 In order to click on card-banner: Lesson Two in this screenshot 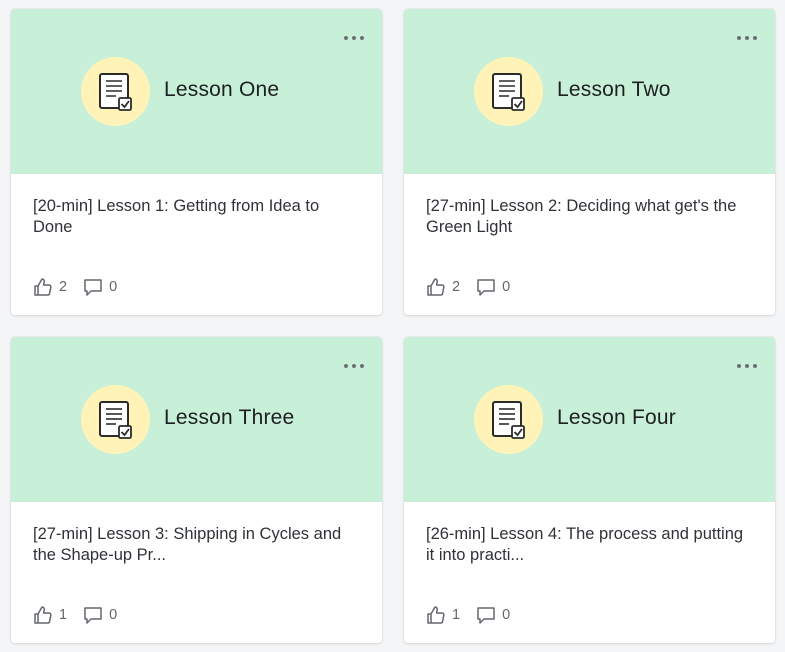, I will do `click(589, 91)`.